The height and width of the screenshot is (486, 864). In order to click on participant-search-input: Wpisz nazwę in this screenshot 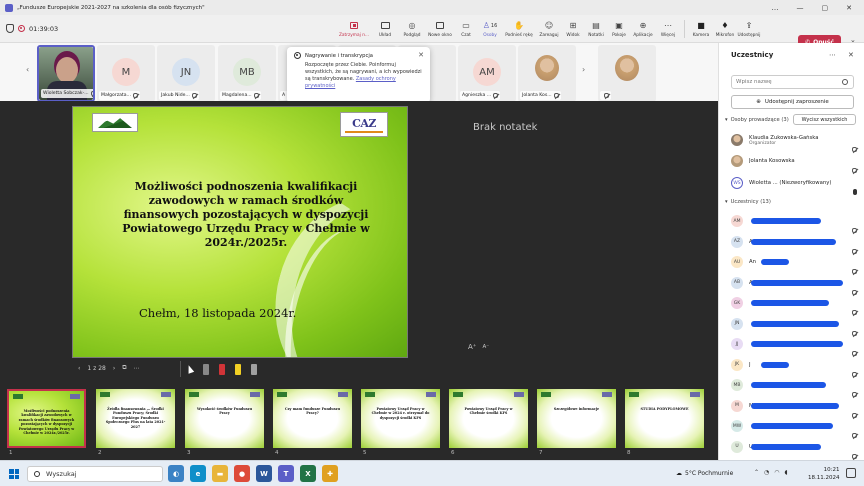, I will do `click(792, 82)`.